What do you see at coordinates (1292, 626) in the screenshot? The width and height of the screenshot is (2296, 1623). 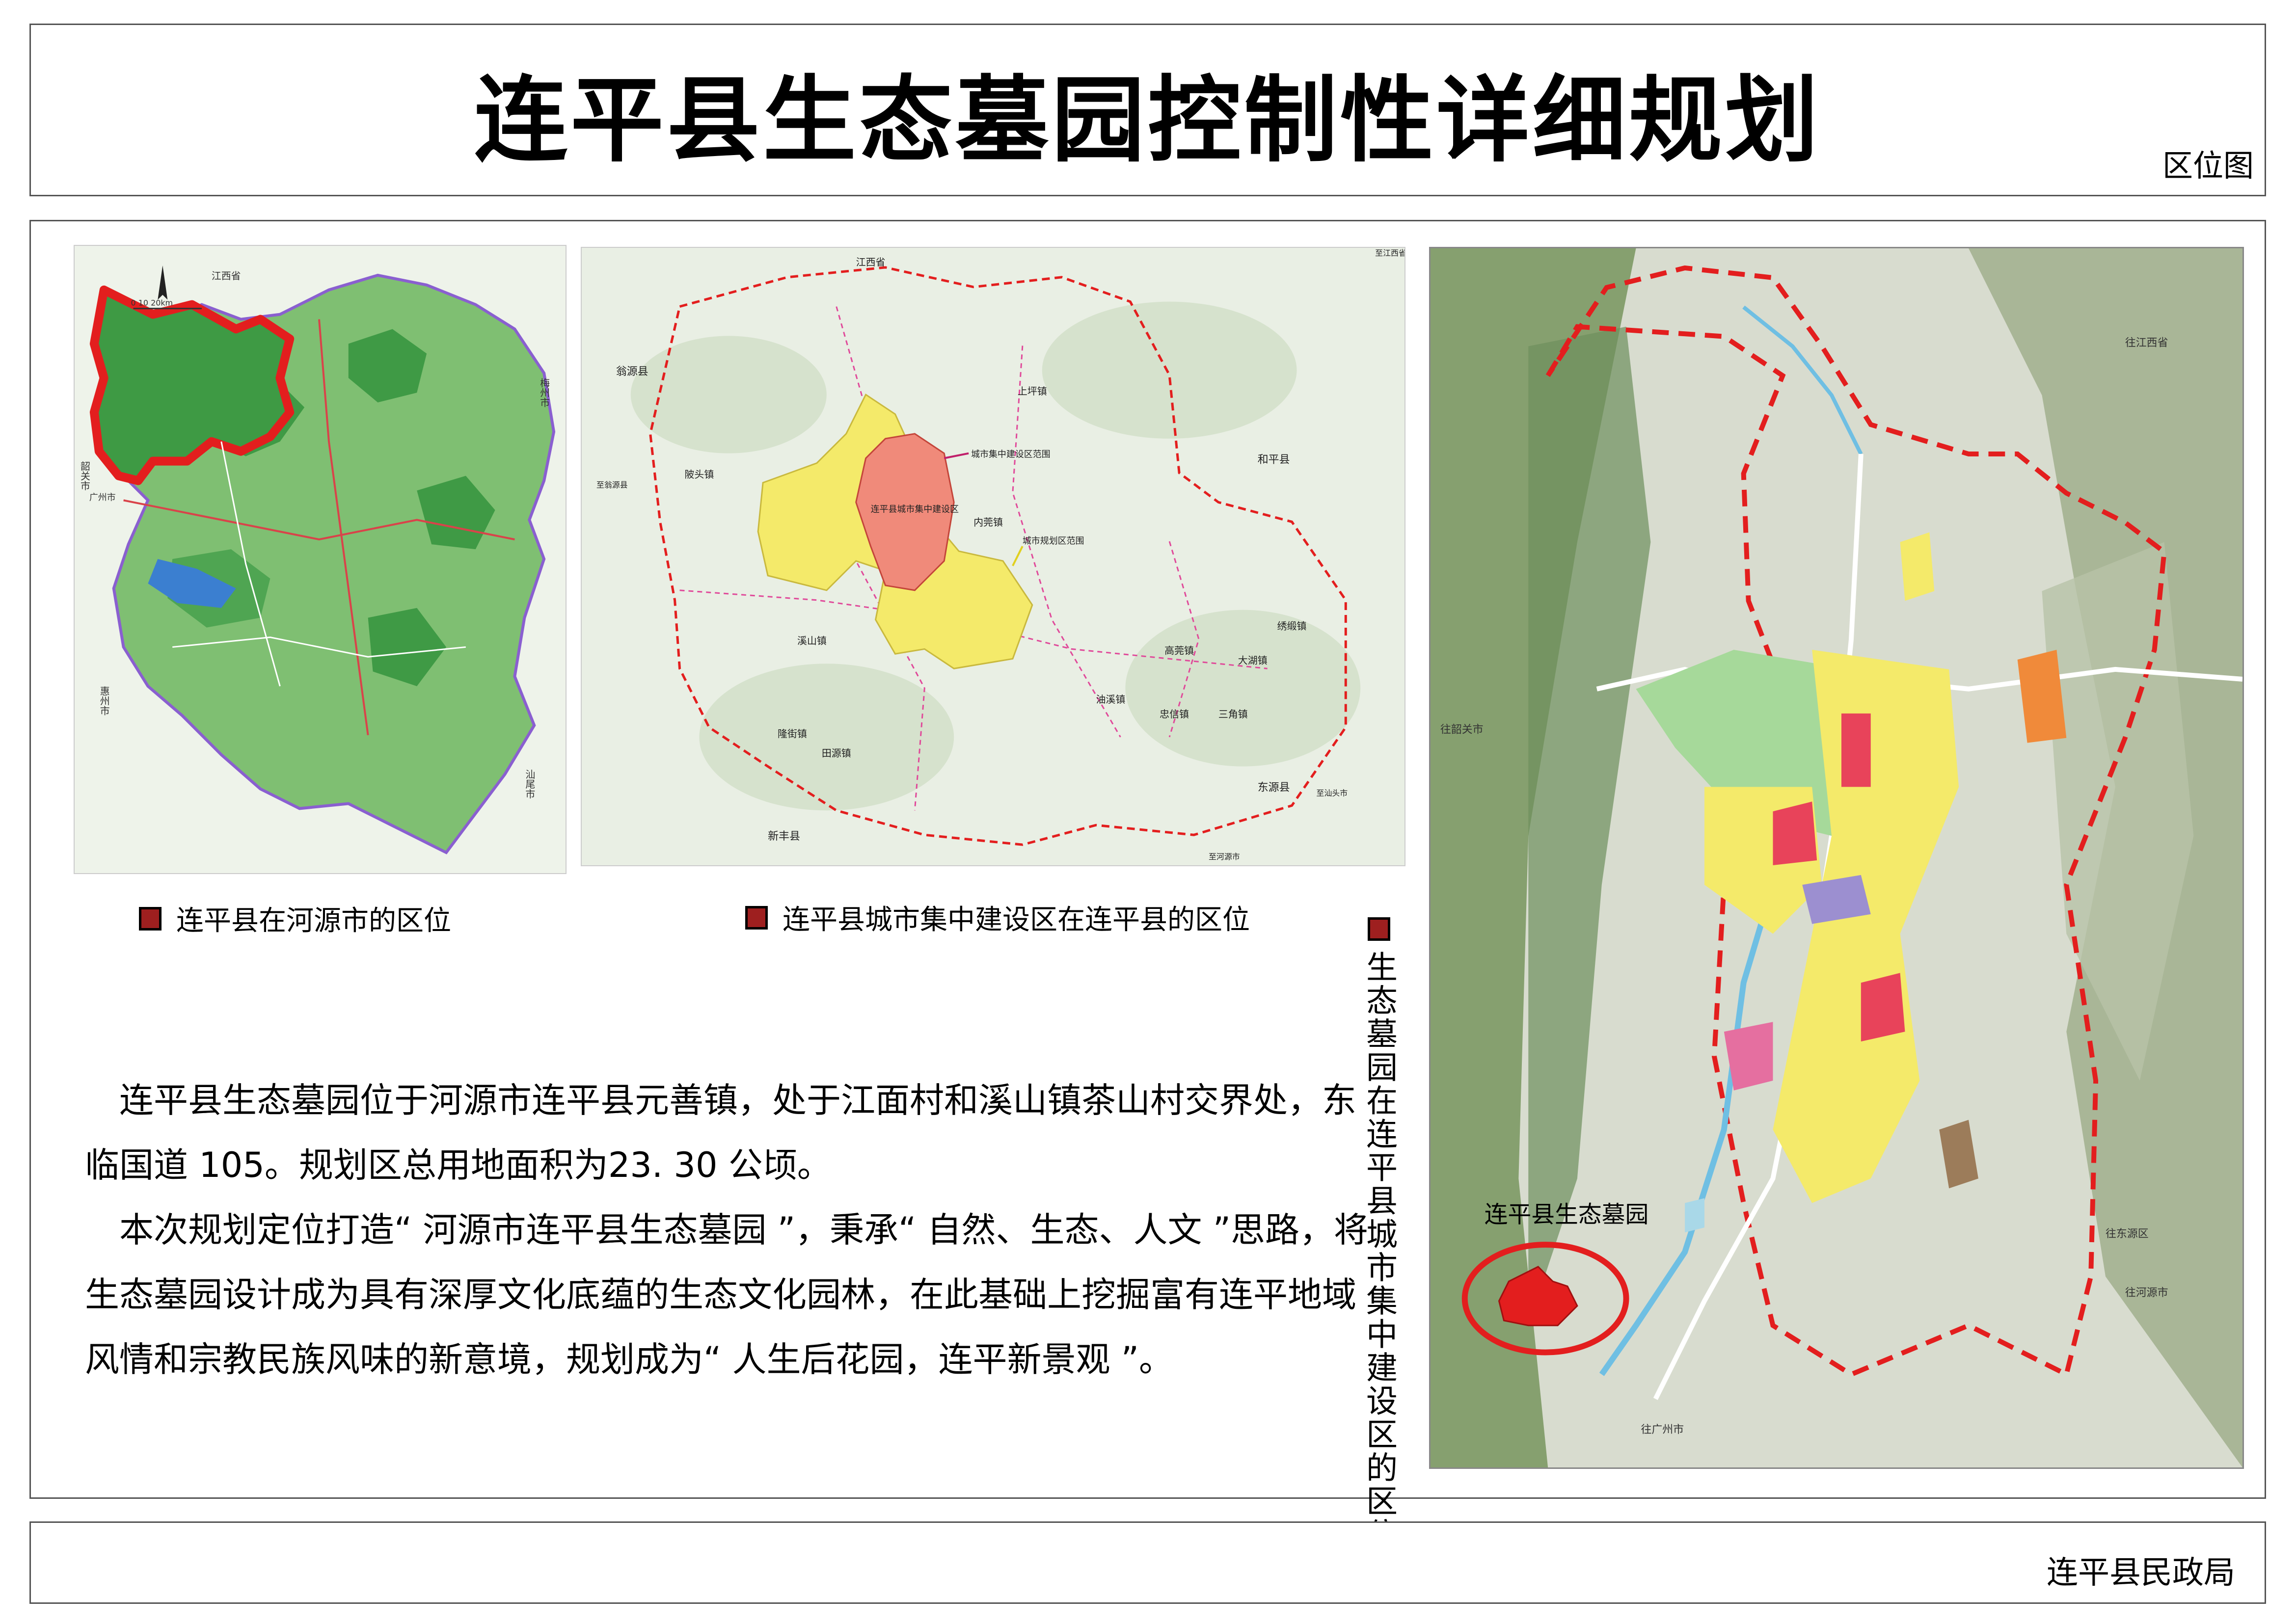 I see `map2-label-xiuzhuan: 绣缎镇` at bounding box center [1292, 626].